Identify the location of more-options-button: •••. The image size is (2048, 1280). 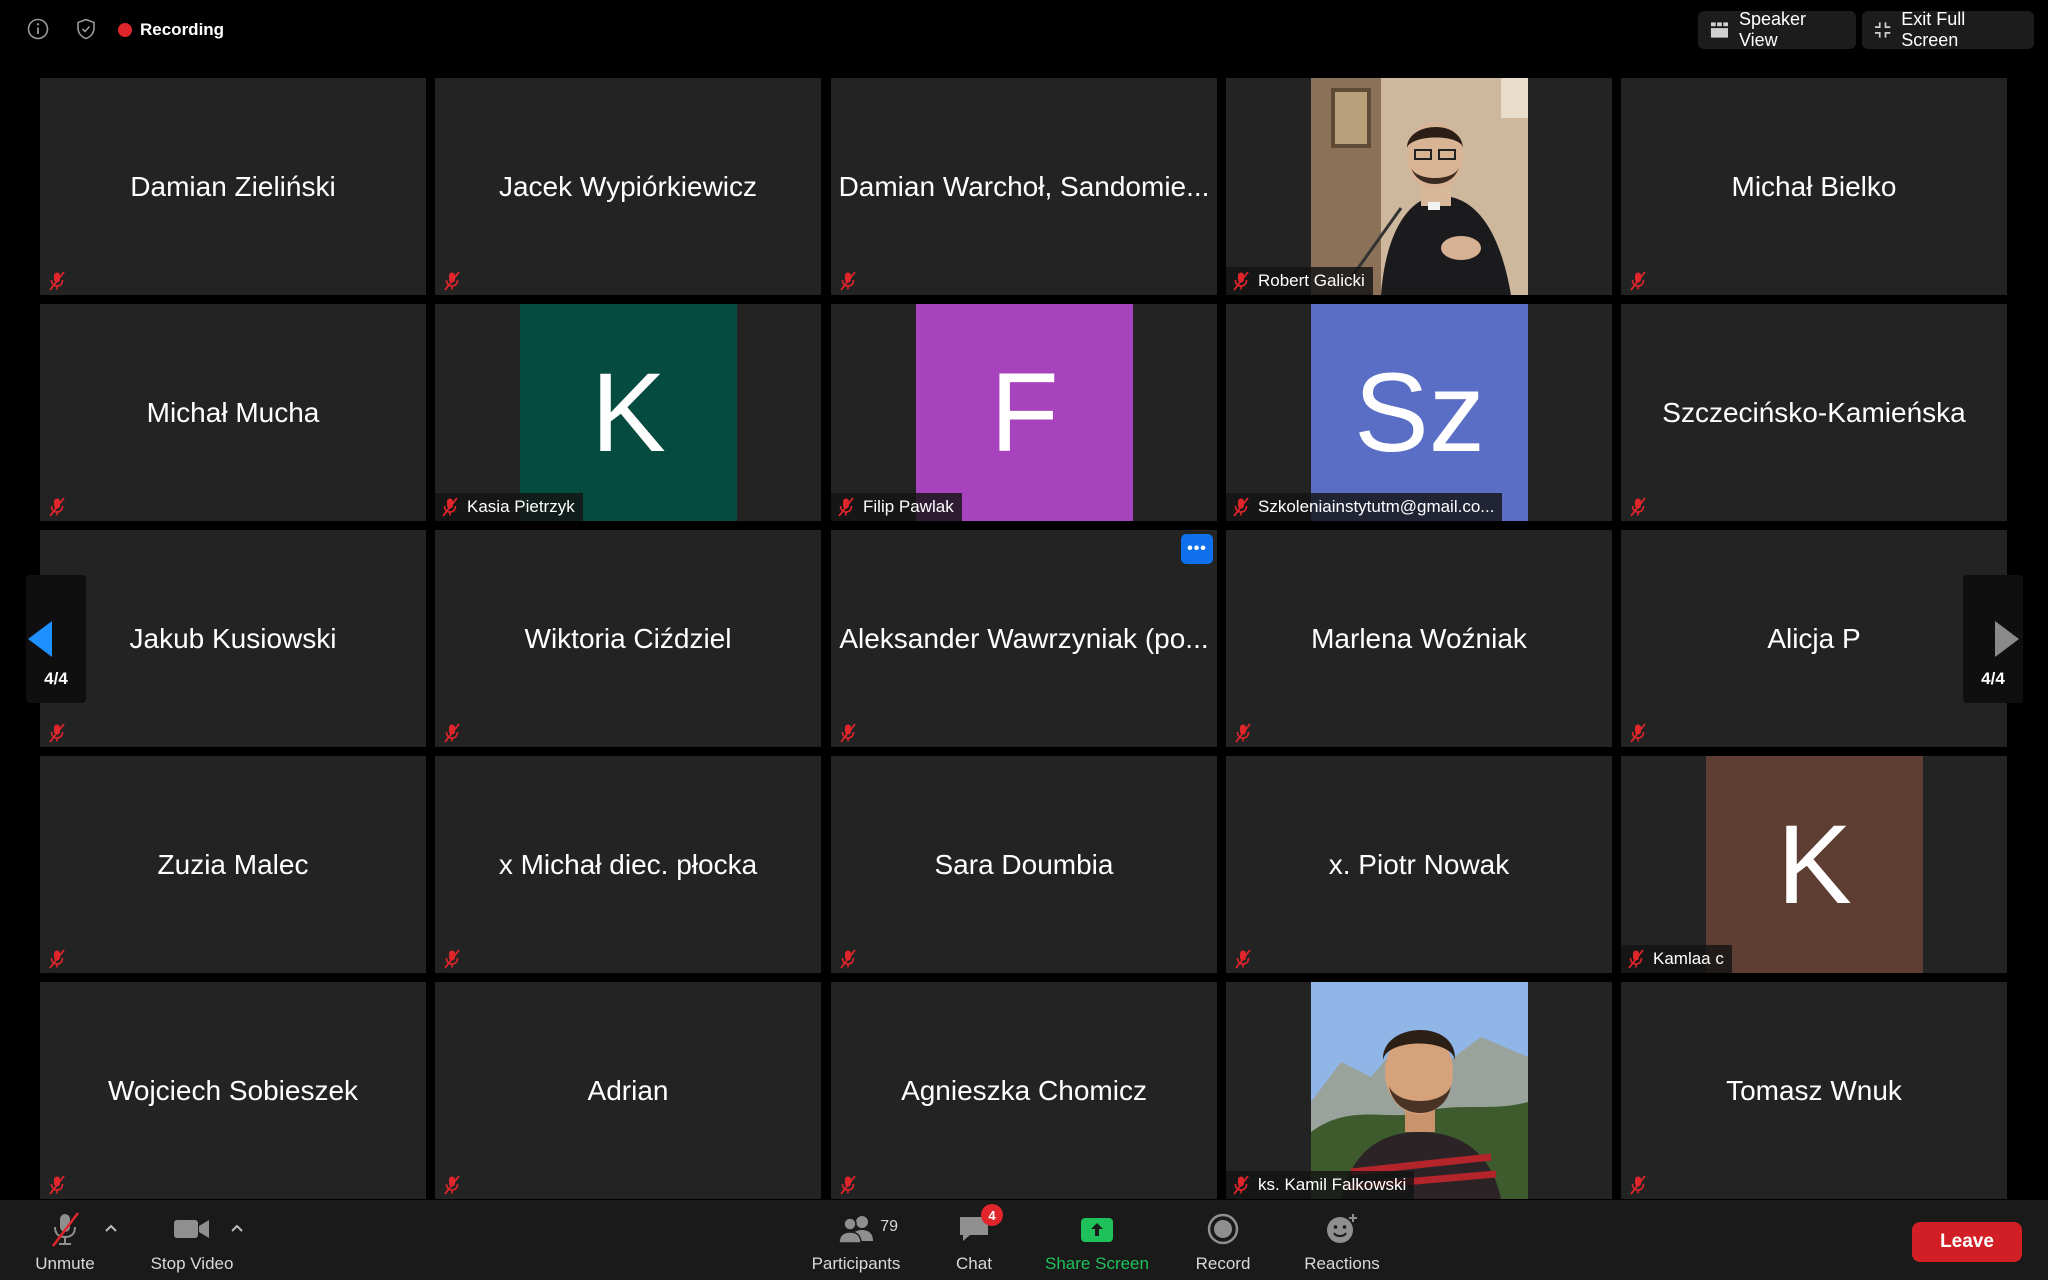
(1197, 549).